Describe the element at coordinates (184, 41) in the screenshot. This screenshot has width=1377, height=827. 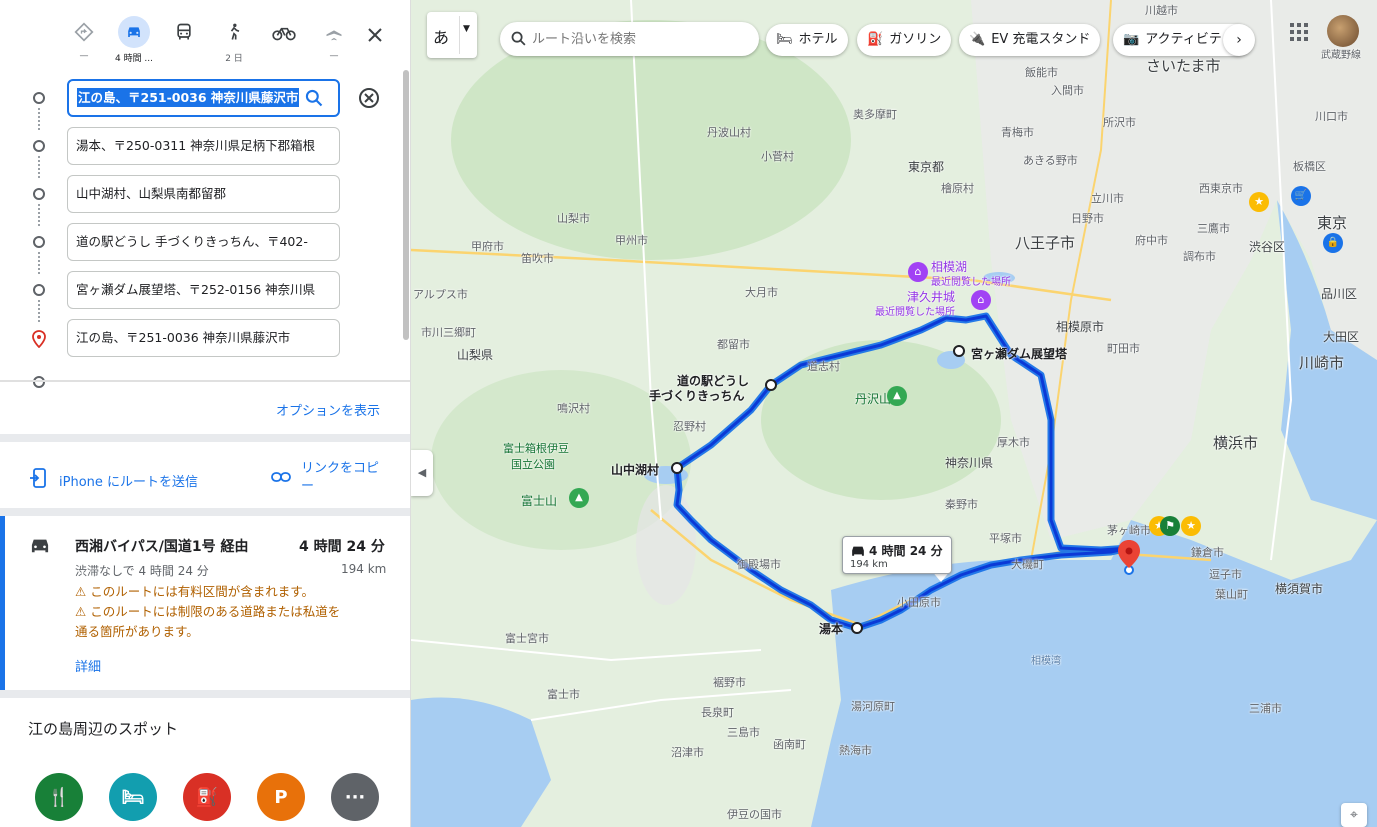
I see `mode-transit` at that location.